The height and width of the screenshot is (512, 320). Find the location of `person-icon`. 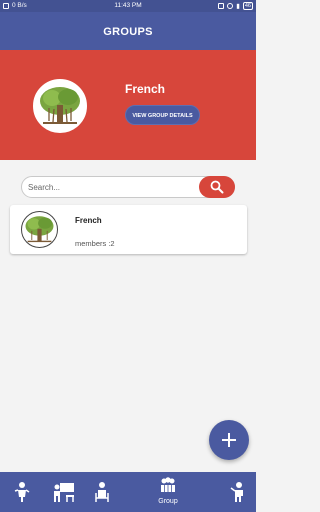

person-icon is located at coordinates (236, 492).